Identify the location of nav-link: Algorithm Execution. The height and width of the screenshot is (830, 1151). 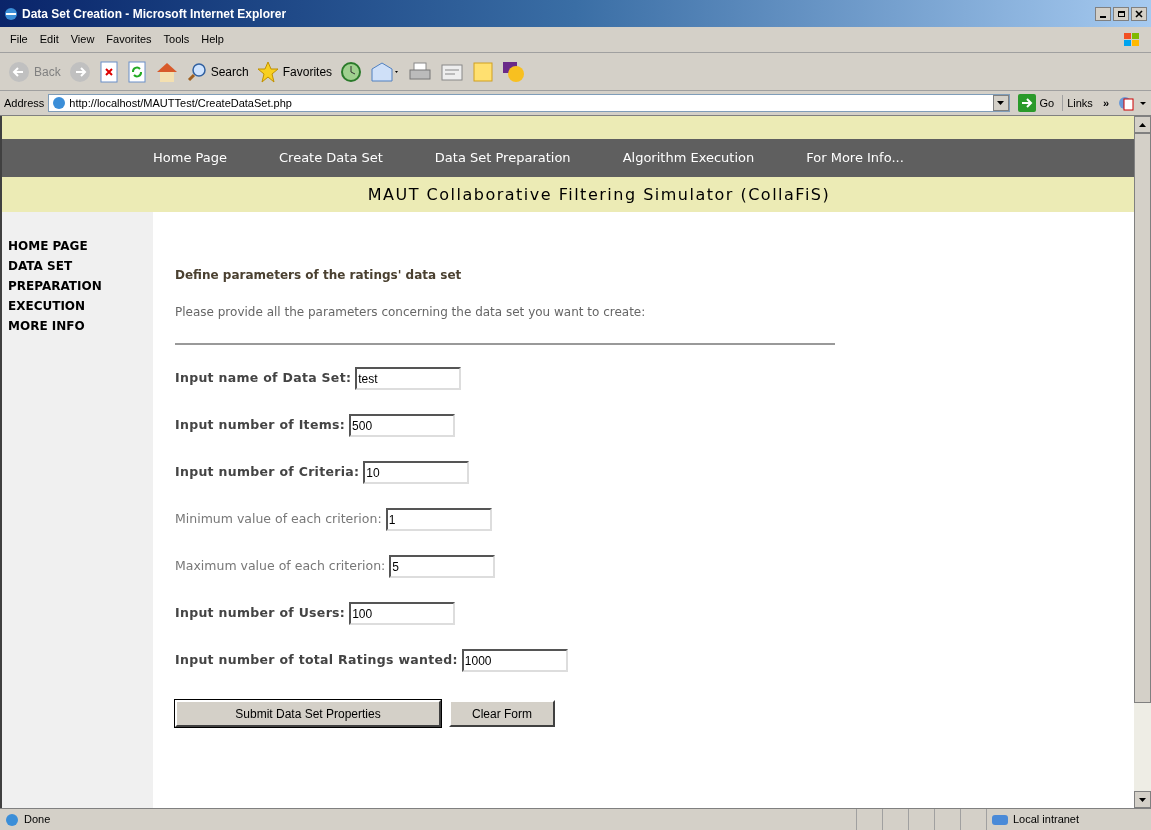
(688, 158).